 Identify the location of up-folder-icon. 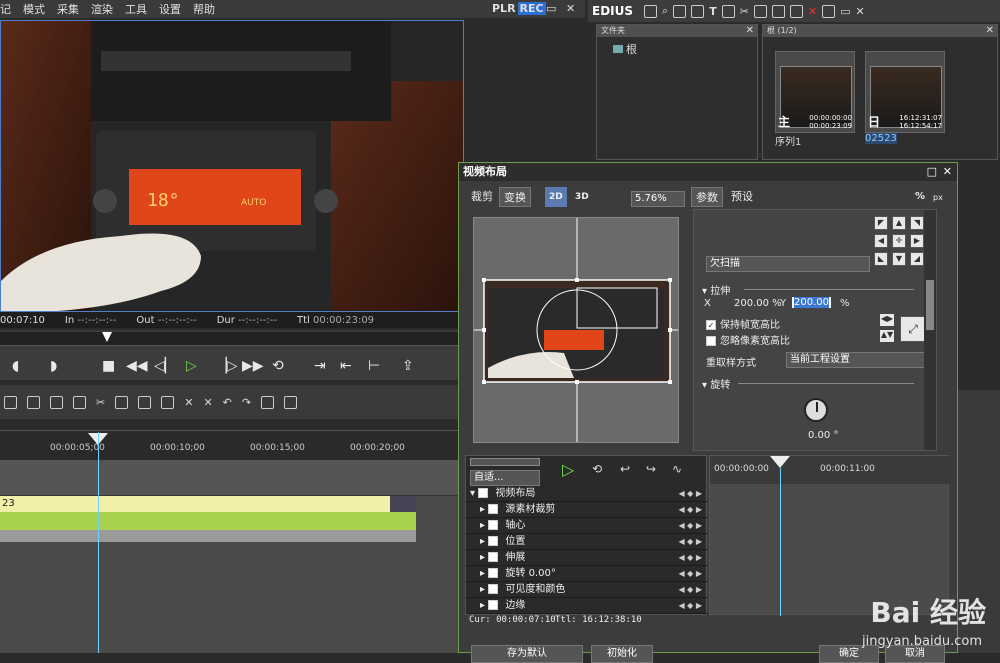
(680, 11).